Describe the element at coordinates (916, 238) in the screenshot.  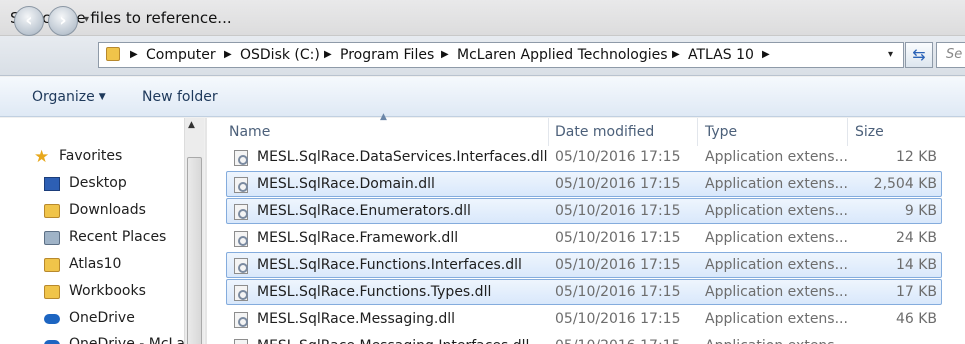
I see `file-size: 24 KB` at that location.